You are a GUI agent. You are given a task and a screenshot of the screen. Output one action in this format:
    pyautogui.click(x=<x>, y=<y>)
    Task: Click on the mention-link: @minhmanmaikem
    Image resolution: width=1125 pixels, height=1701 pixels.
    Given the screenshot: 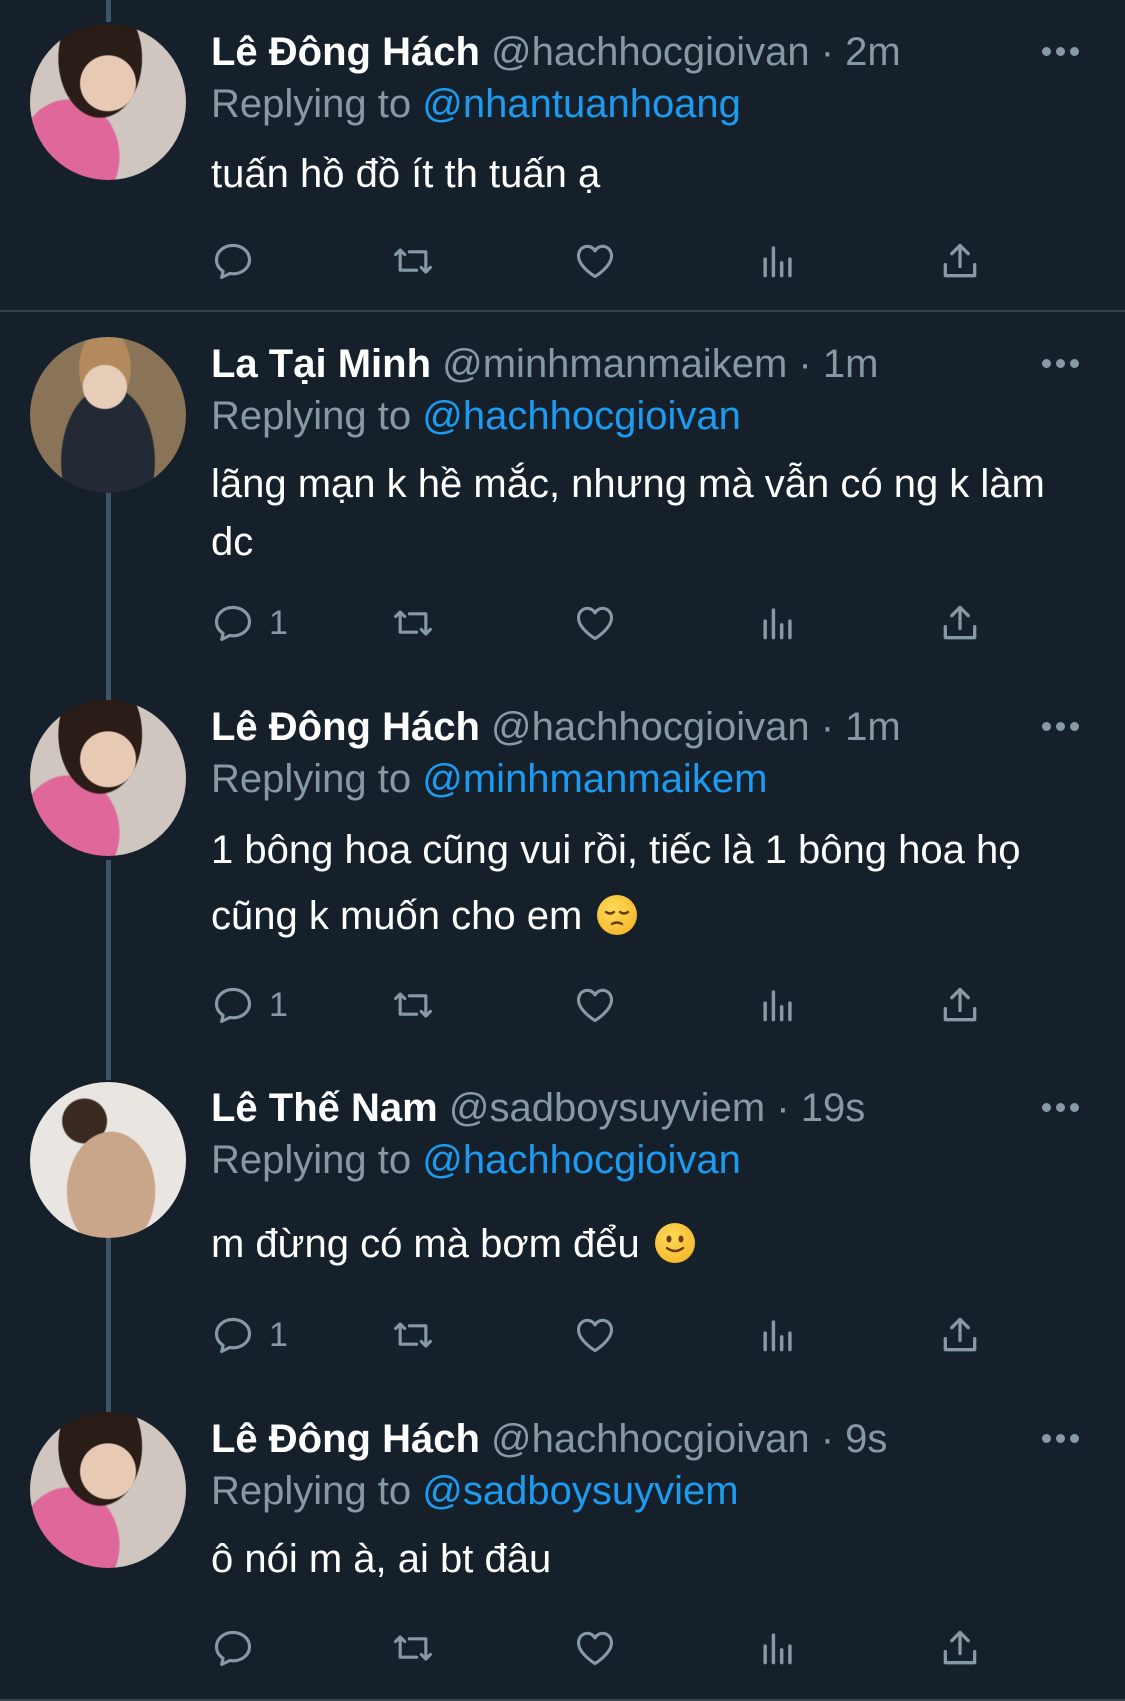 What is the action you would take?
    pyautogui.click(x=594, y=779)
    